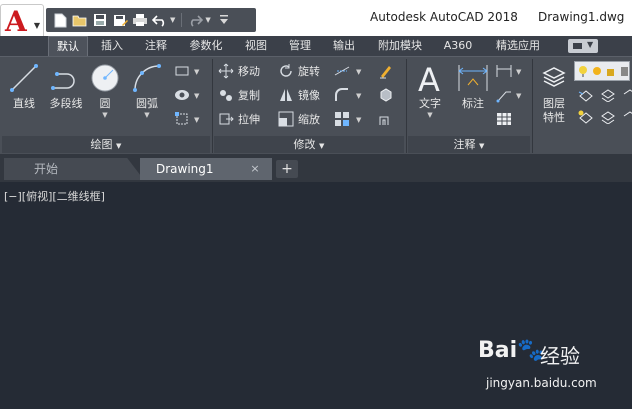  I want to click on linear-dimension-icon, so click(504, 71).